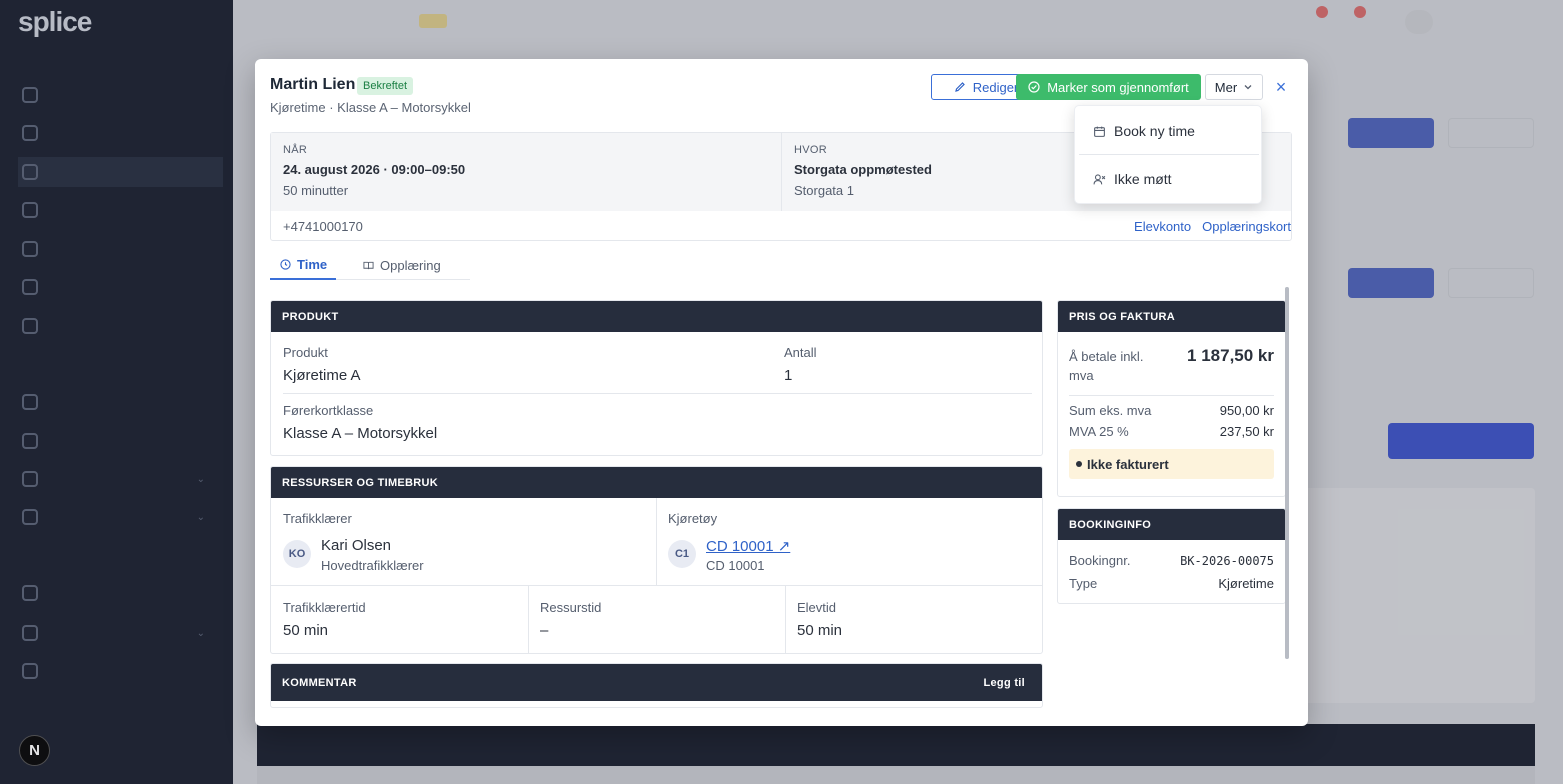  I want to click on menu-item-label: Book ny time, so click(1154, 131).